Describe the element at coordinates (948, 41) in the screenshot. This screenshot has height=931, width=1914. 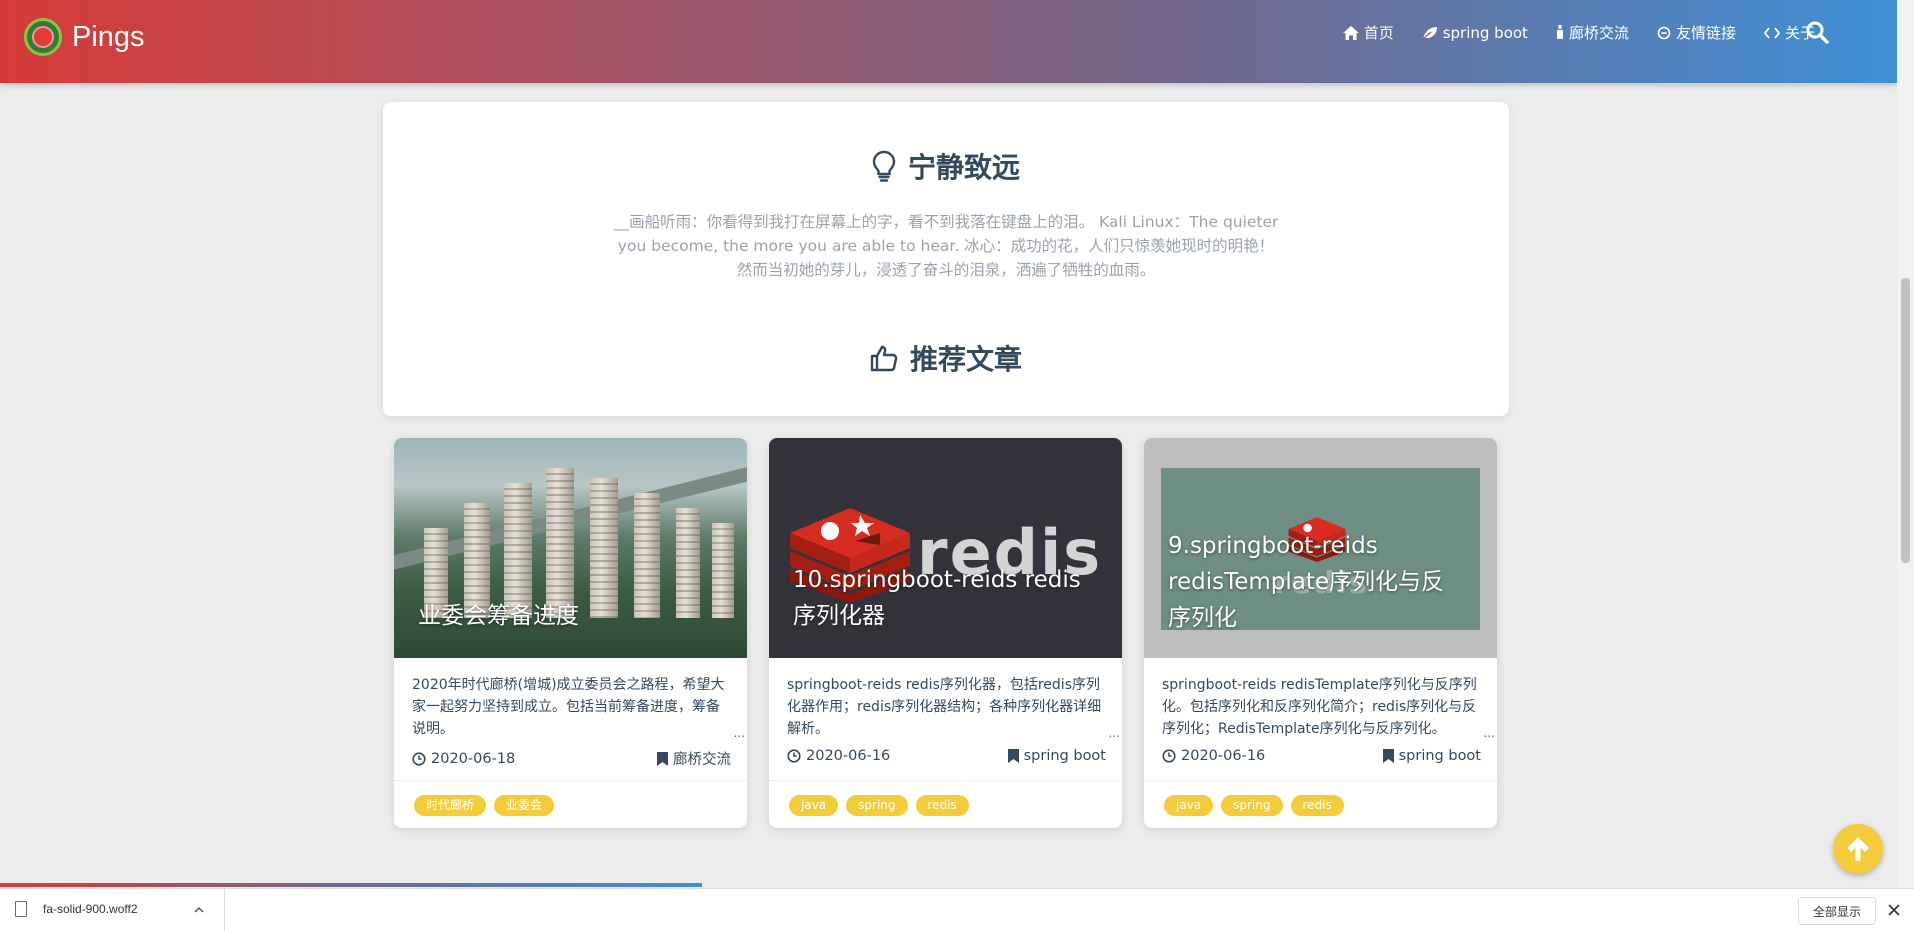
I see `navbar: Pings 首页 spring boot 廊桥交流 友情链接 关于` at that location.